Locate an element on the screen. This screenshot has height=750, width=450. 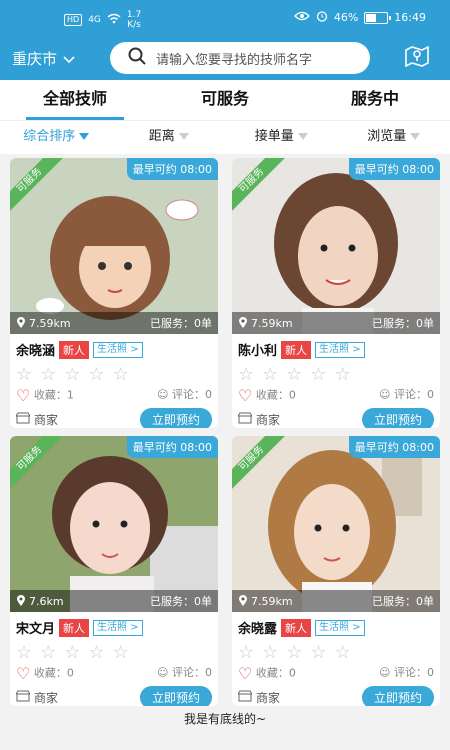
heart-icon: ♡ is located at coordinates (23, 673).